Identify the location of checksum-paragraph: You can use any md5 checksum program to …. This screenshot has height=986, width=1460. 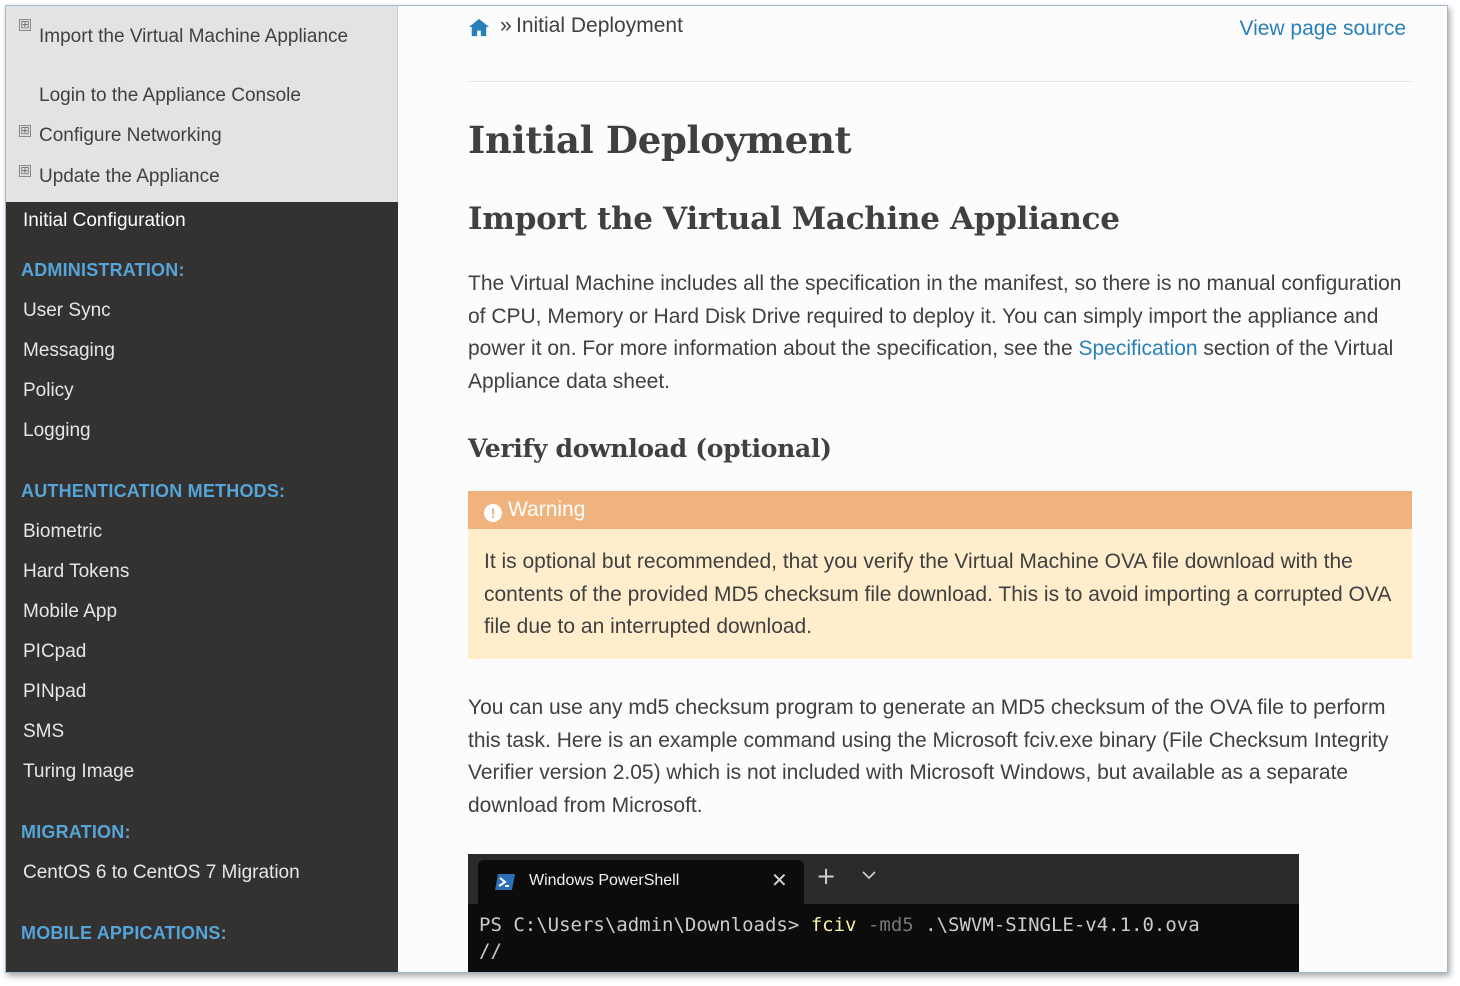
(928, 756).